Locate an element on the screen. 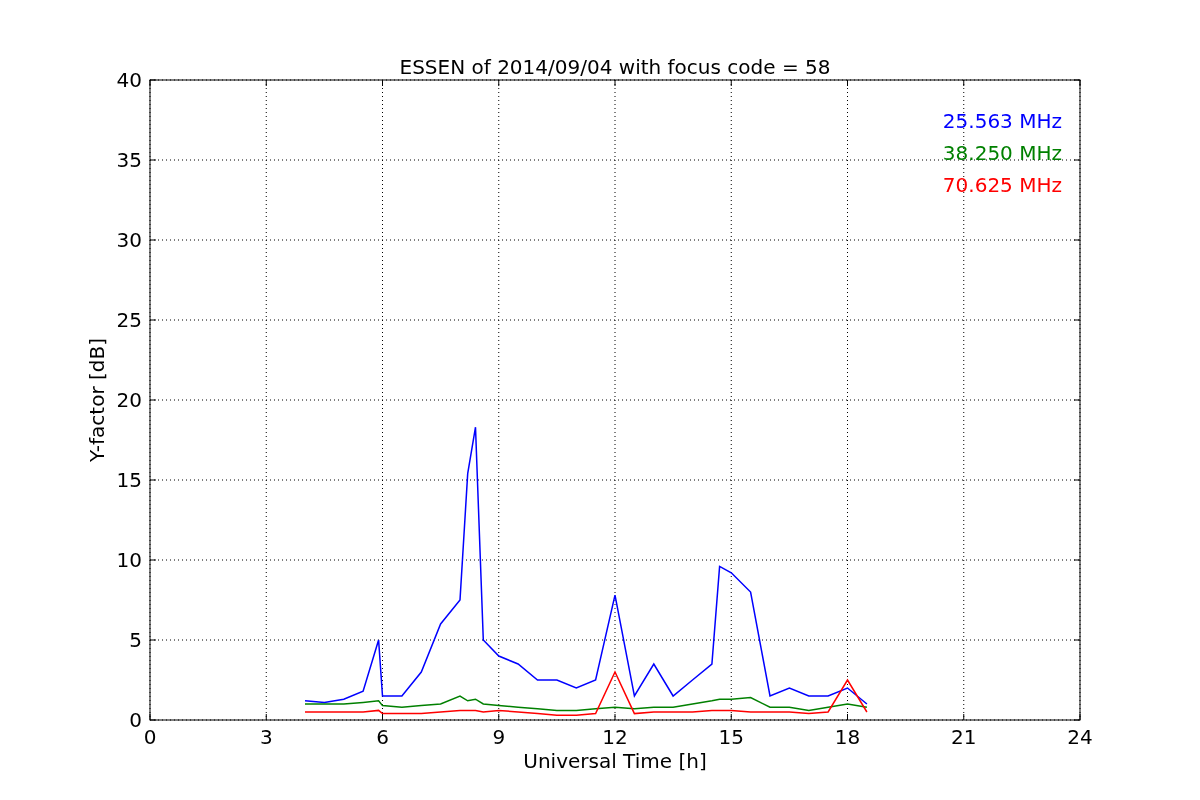 The height and width of the screenshot is (800, 1200). x-tick-label: 3 is located at coordinates (266, 737).